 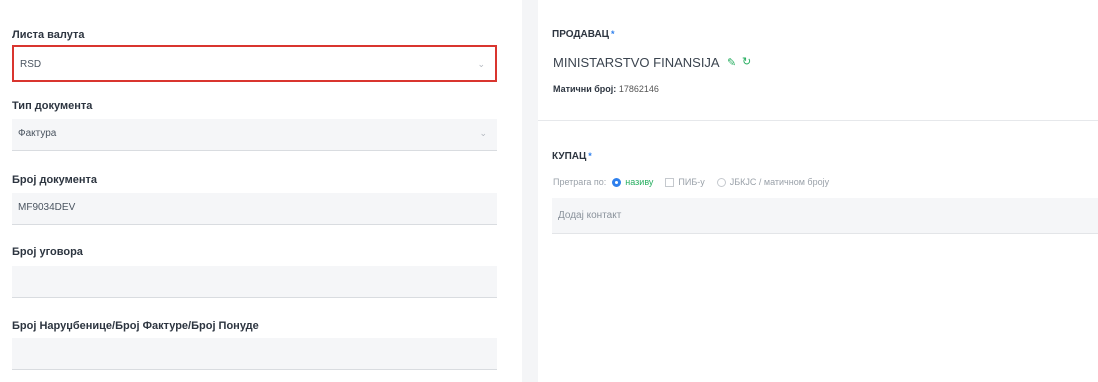 What do you see at coordinates (254, 135) in the screenshot?
I see `doc-type-select: Фактура ⌄` at bounding box center [254, 135].